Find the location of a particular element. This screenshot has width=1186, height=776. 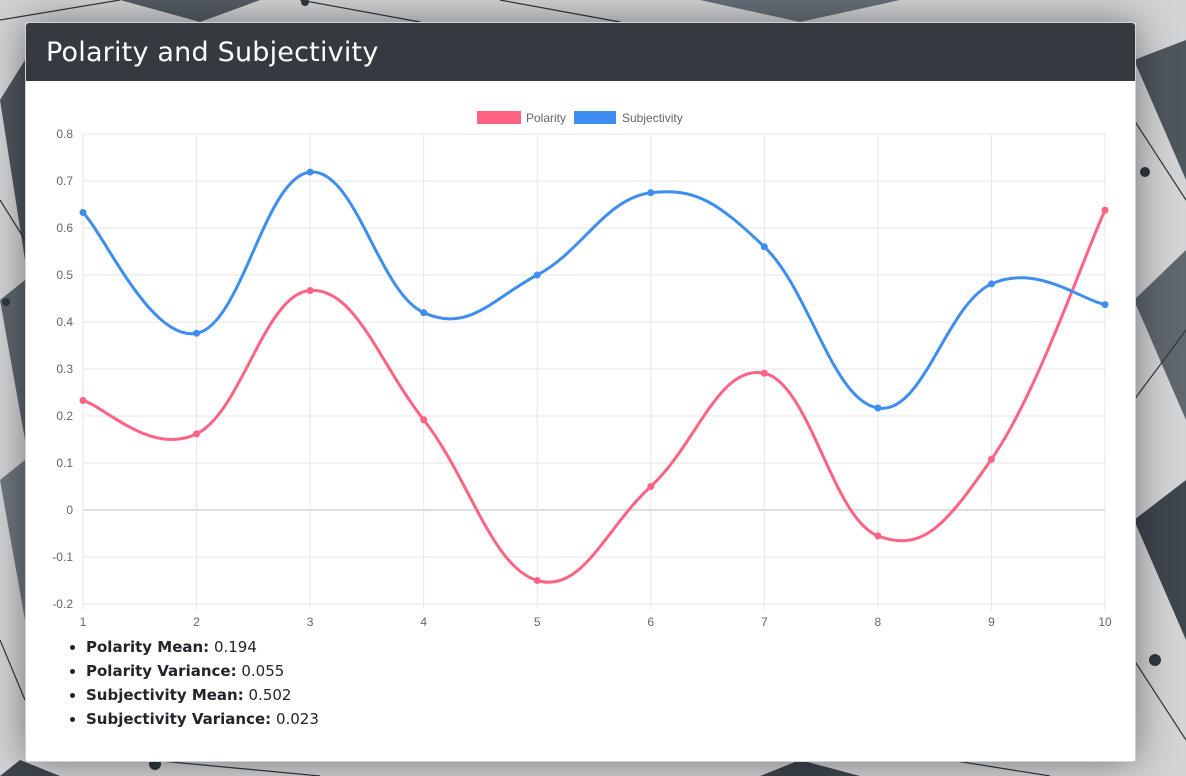

page-title: Polarity and Subjectivity is located at coordinates (212, 52).